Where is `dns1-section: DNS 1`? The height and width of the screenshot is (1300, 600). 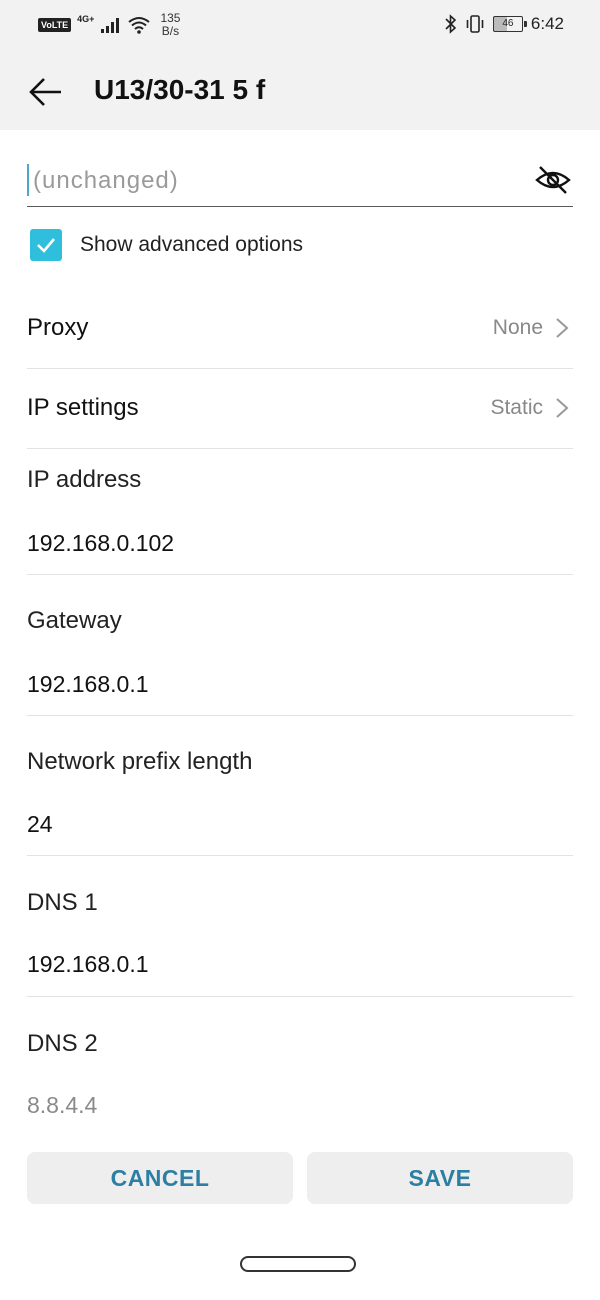 dns1-section: DNS 1 is located at coordinates (300, 933).